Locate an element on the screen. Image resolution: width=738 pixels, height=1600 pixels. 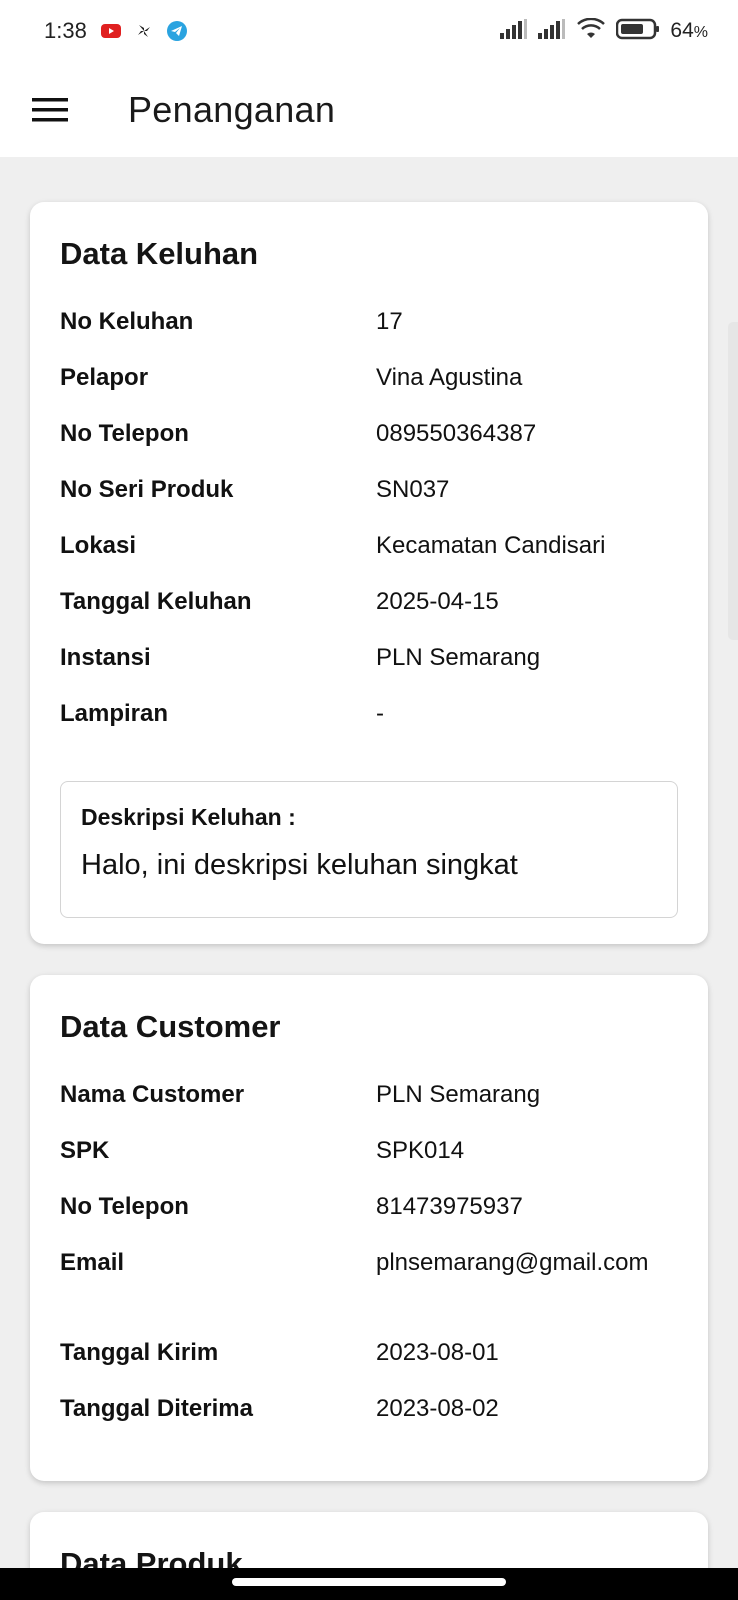
pinwheel-icon is located at coordinates (144, 31).